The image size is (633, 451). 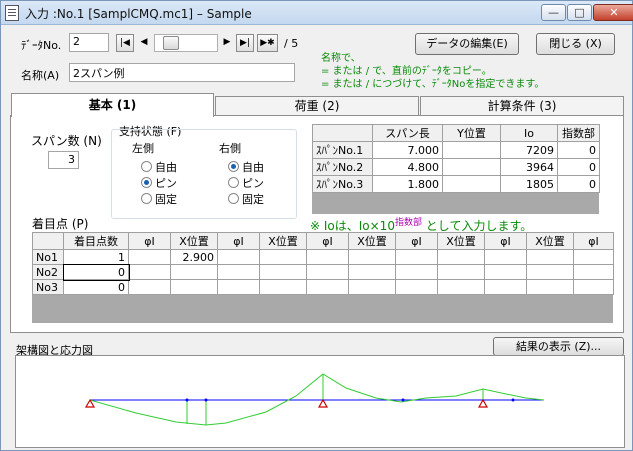 I want to click on window-title: 入力 :No.1 [SamplCMQ.mc1] – Sample, so click(x=138, y=14).